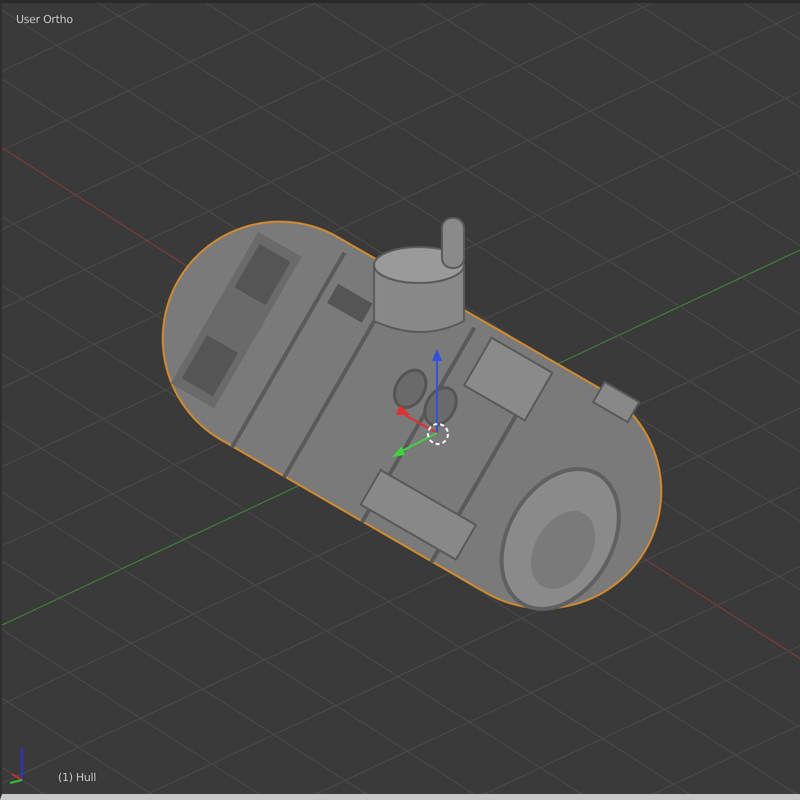  What do you see at coordinates (44, 19) in the screenshot?
I see `view-mode-label: User Ortho` at bounding box center [44, 19].